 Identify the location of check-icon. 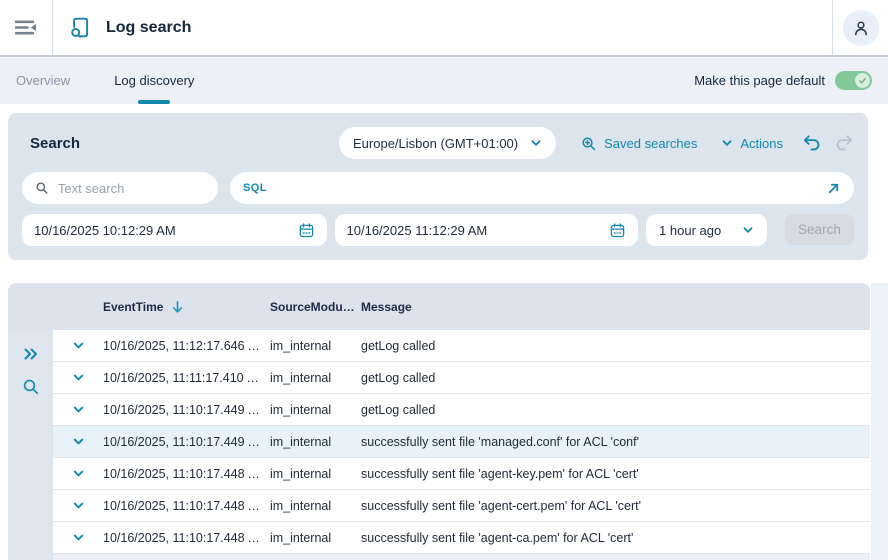
(862, 80).